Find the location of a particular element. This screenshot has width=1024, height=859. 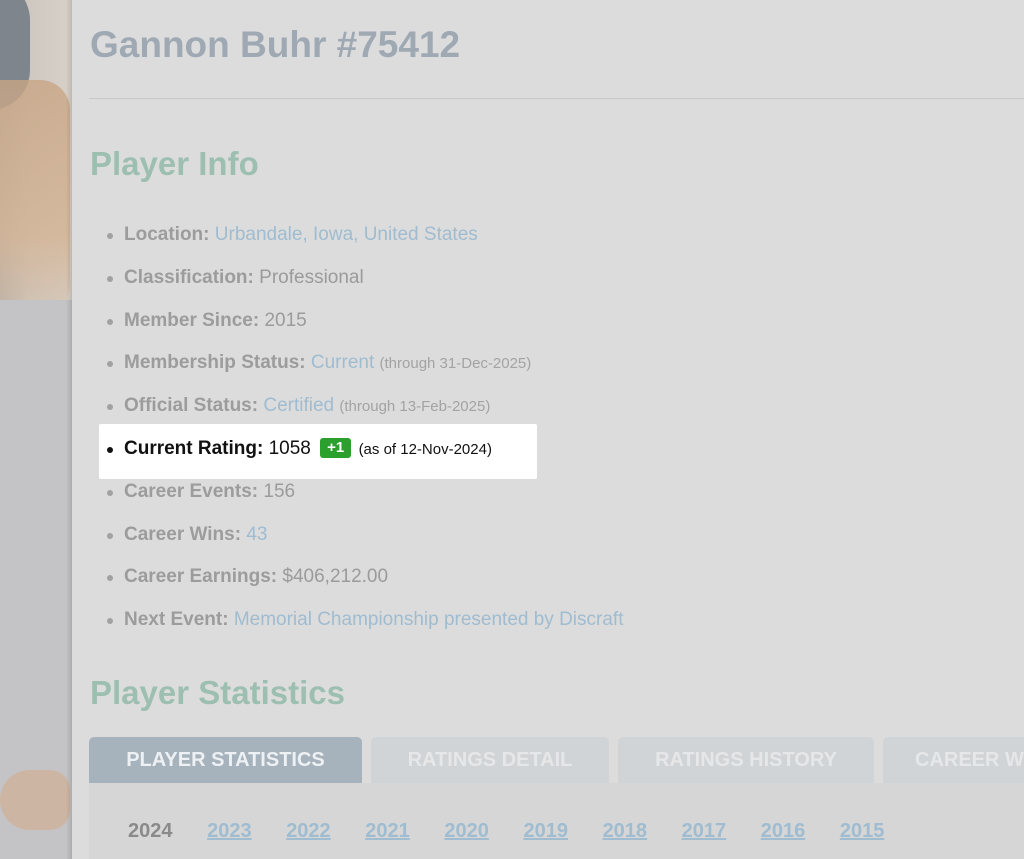

player-photo is located at coordinates (36, 429).